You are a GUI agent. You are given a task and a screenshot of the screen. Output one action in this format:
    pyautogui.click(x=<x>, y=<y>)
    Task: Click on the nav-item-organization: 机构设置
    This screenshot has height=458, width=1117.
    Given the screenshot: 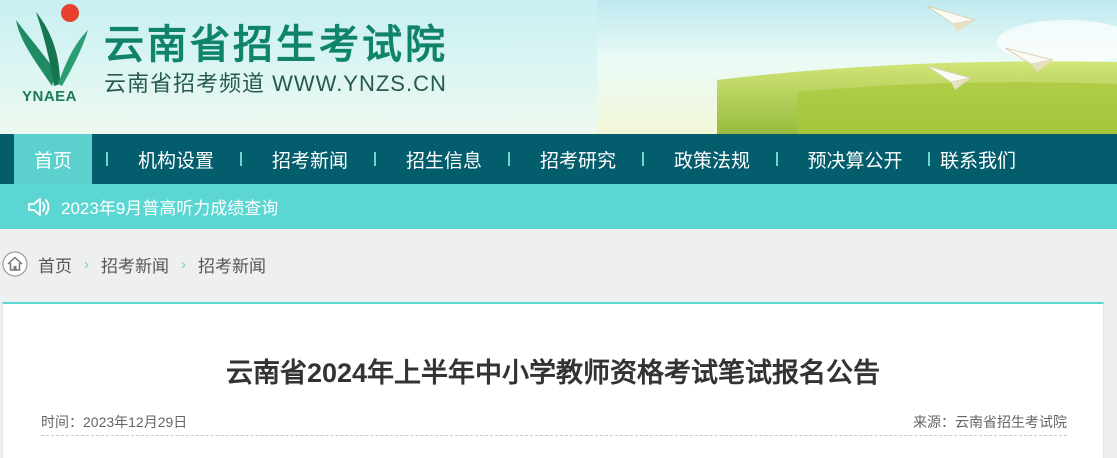 What is the action you would take?
    pyautogui.click(x=176, y=159)
    